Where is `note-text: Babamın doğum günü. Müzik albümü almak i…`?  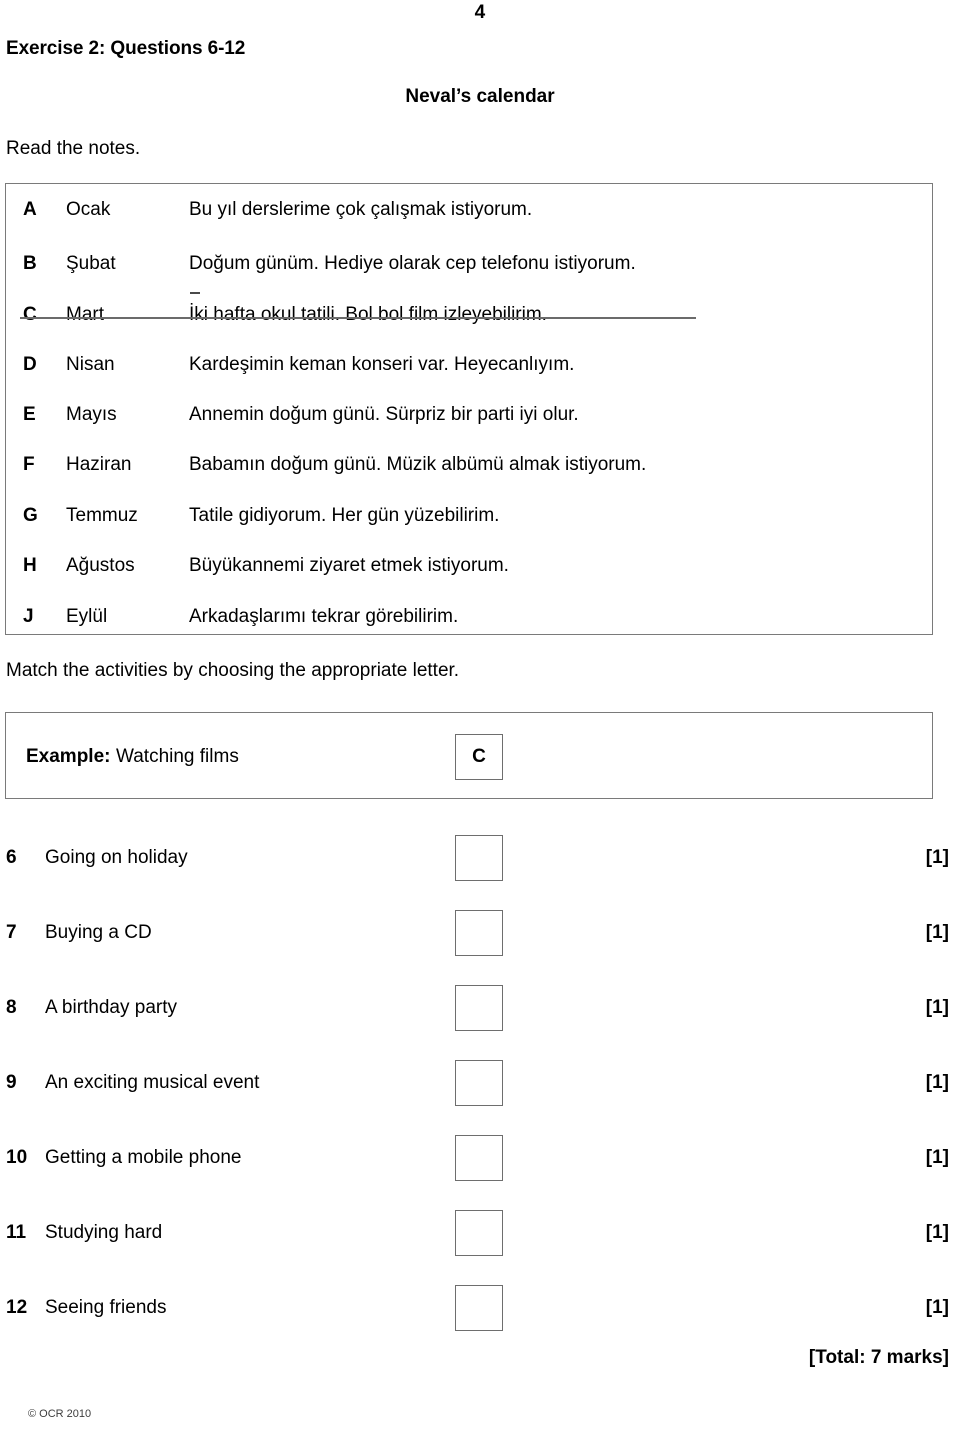
note-text: Babamın doğum günü. Müzik albümü almak i… is located at coordinates (418, 464).